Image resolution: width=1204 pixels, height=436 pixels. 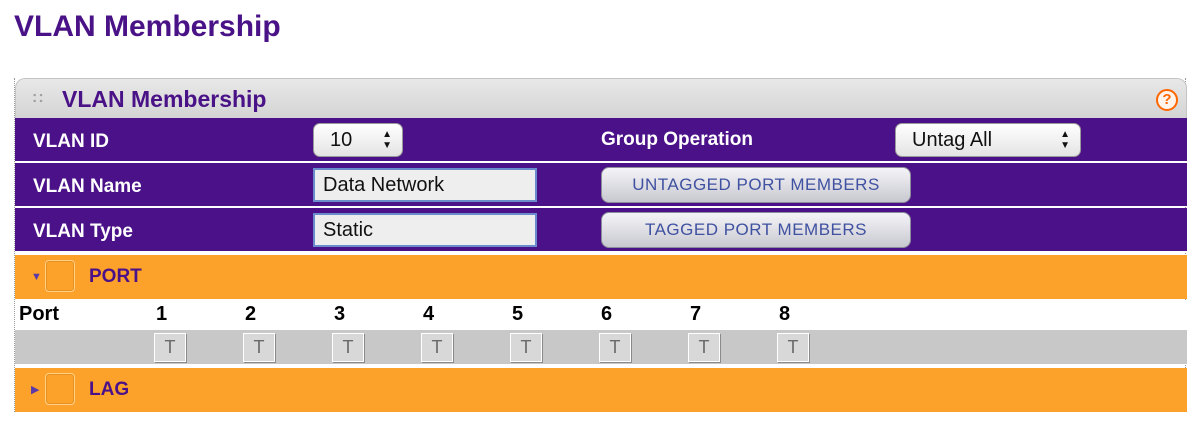 I want to click on port-number: 7, so click(x=696, y=314).